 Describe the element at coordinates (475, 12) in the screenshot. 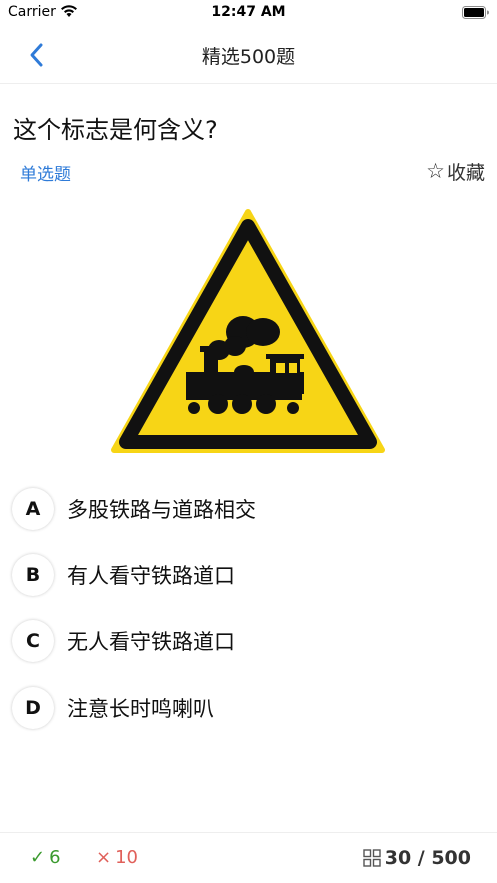

I see `battery-icon` at that location.